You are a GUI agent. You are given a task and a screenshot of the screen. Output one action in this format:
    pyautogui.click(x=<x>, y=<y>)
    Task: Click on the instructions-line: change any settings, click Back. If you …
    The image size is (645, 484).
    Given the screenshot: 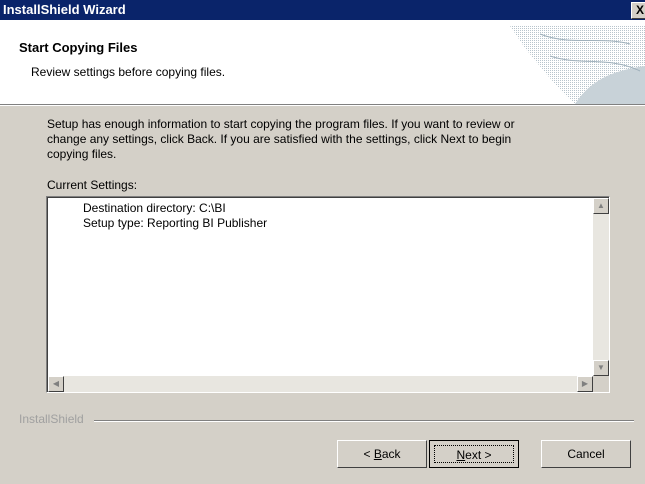 What is the action you would take?
    pyautogui.click(x=279, y=139)
    